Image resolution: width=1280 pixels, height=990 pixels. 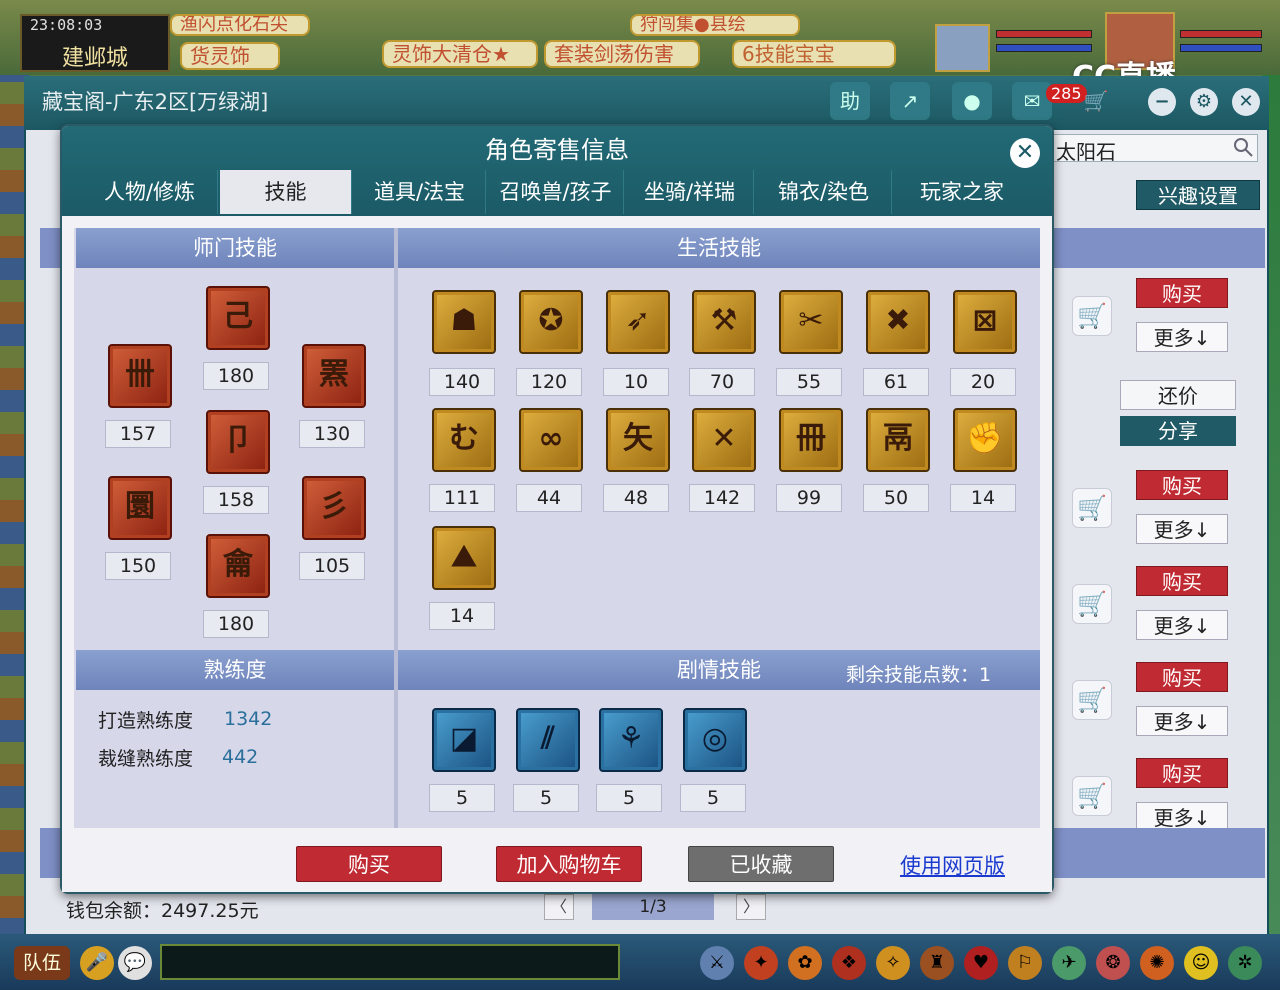 I want to click on close-window-icon: ✕, so click(x=1246, y=102).